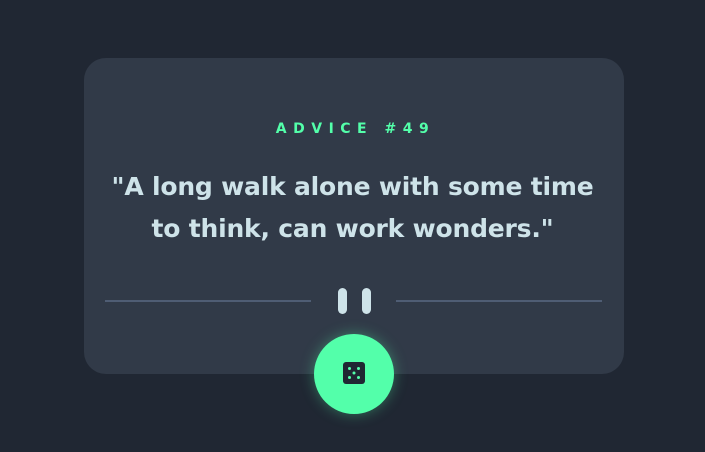  What do you see at coordinates (366, 301) in the screenshot?
I see `pause-icon-bar-right` at bounding box center [366, 301].